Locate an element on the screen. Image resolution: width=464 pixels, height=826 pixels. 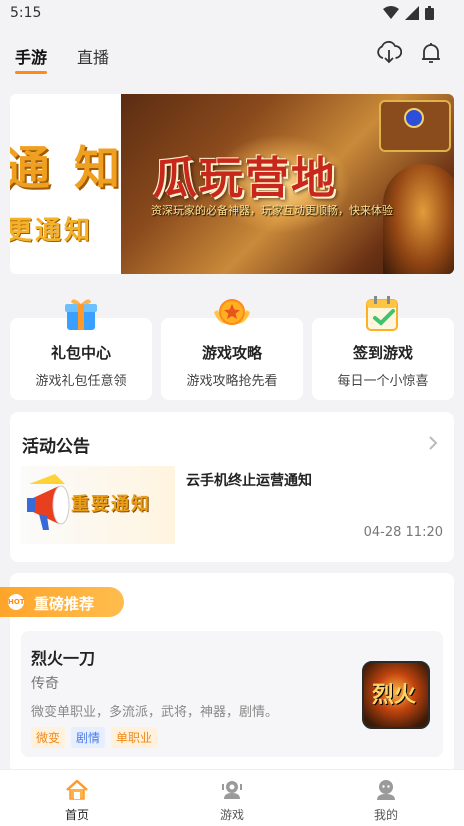
status-icons is located at coordinates (408, 13).